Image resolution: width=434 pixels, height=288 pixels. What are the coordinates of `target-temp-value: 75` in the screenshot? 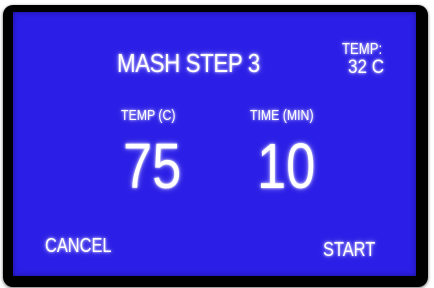 It's located at (152, 166).